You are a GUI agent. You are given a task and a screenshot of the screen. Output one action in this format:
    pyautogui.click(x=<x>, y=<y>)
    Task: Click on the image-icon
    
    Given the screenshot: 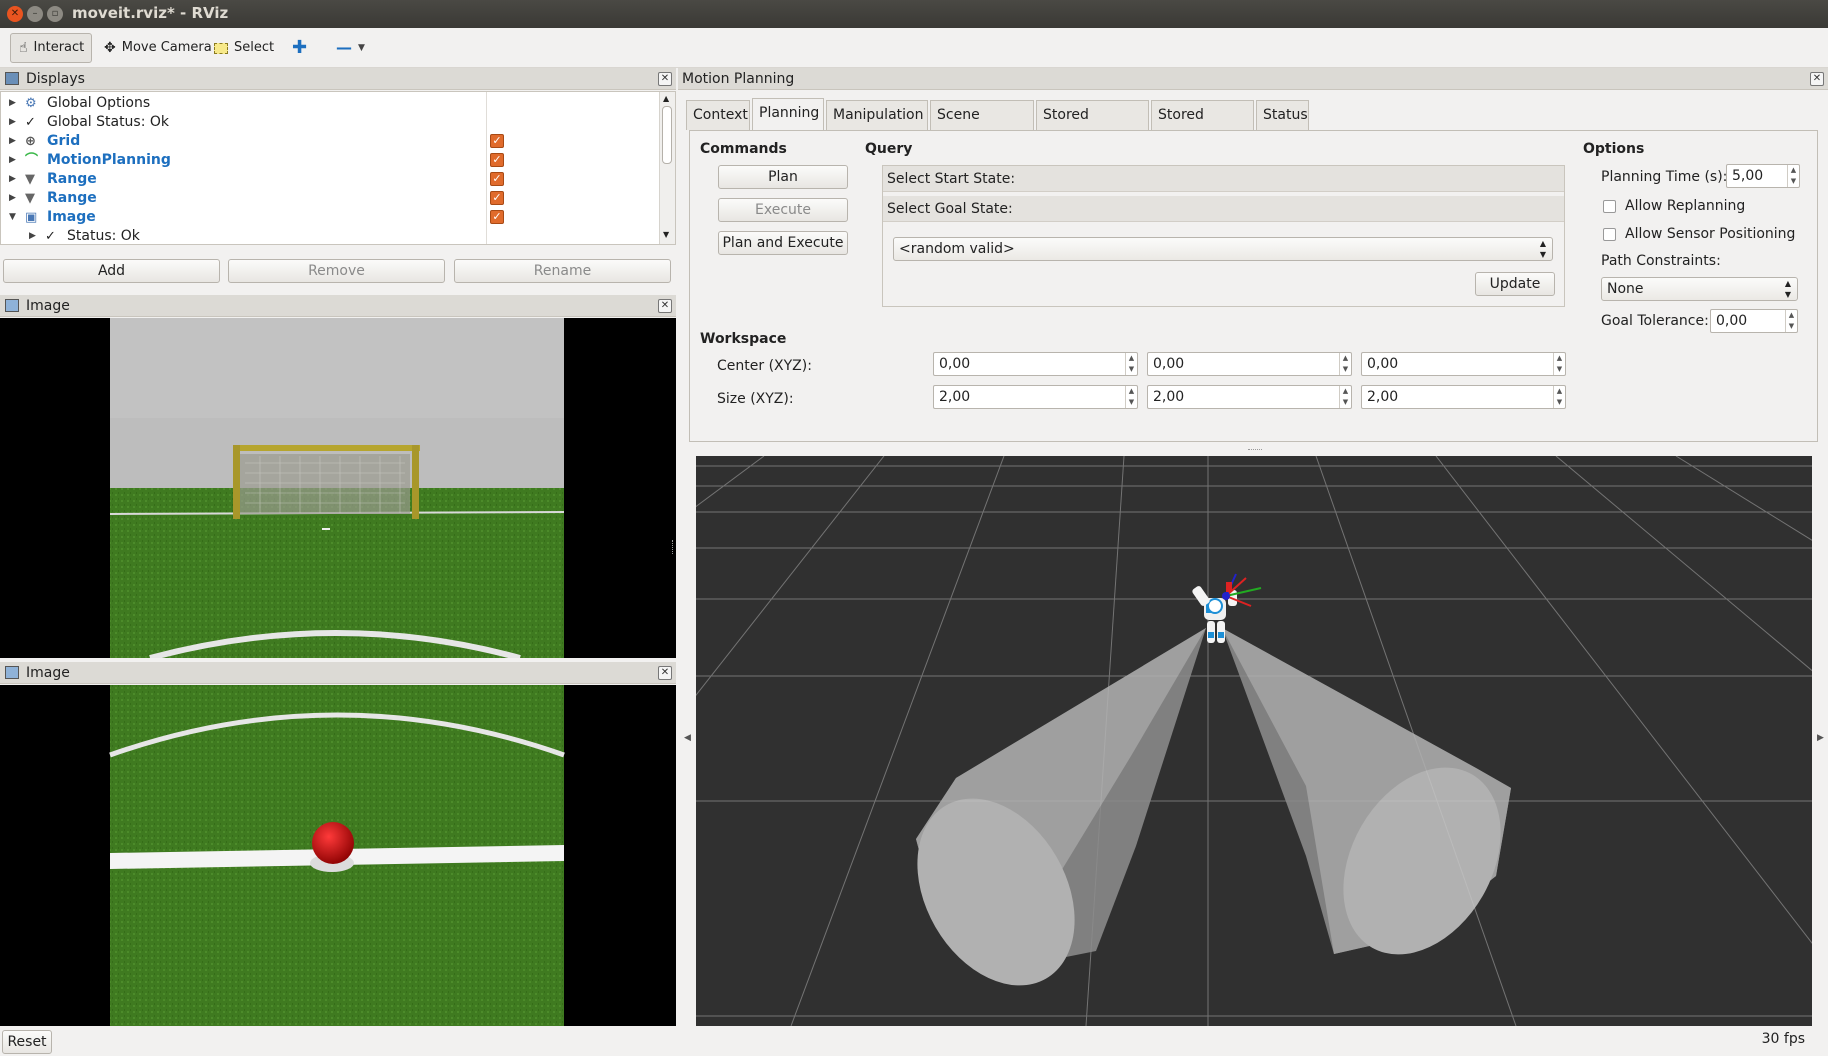 What is the action you would take?
    pyautogui.click(x=12, y=305)
    